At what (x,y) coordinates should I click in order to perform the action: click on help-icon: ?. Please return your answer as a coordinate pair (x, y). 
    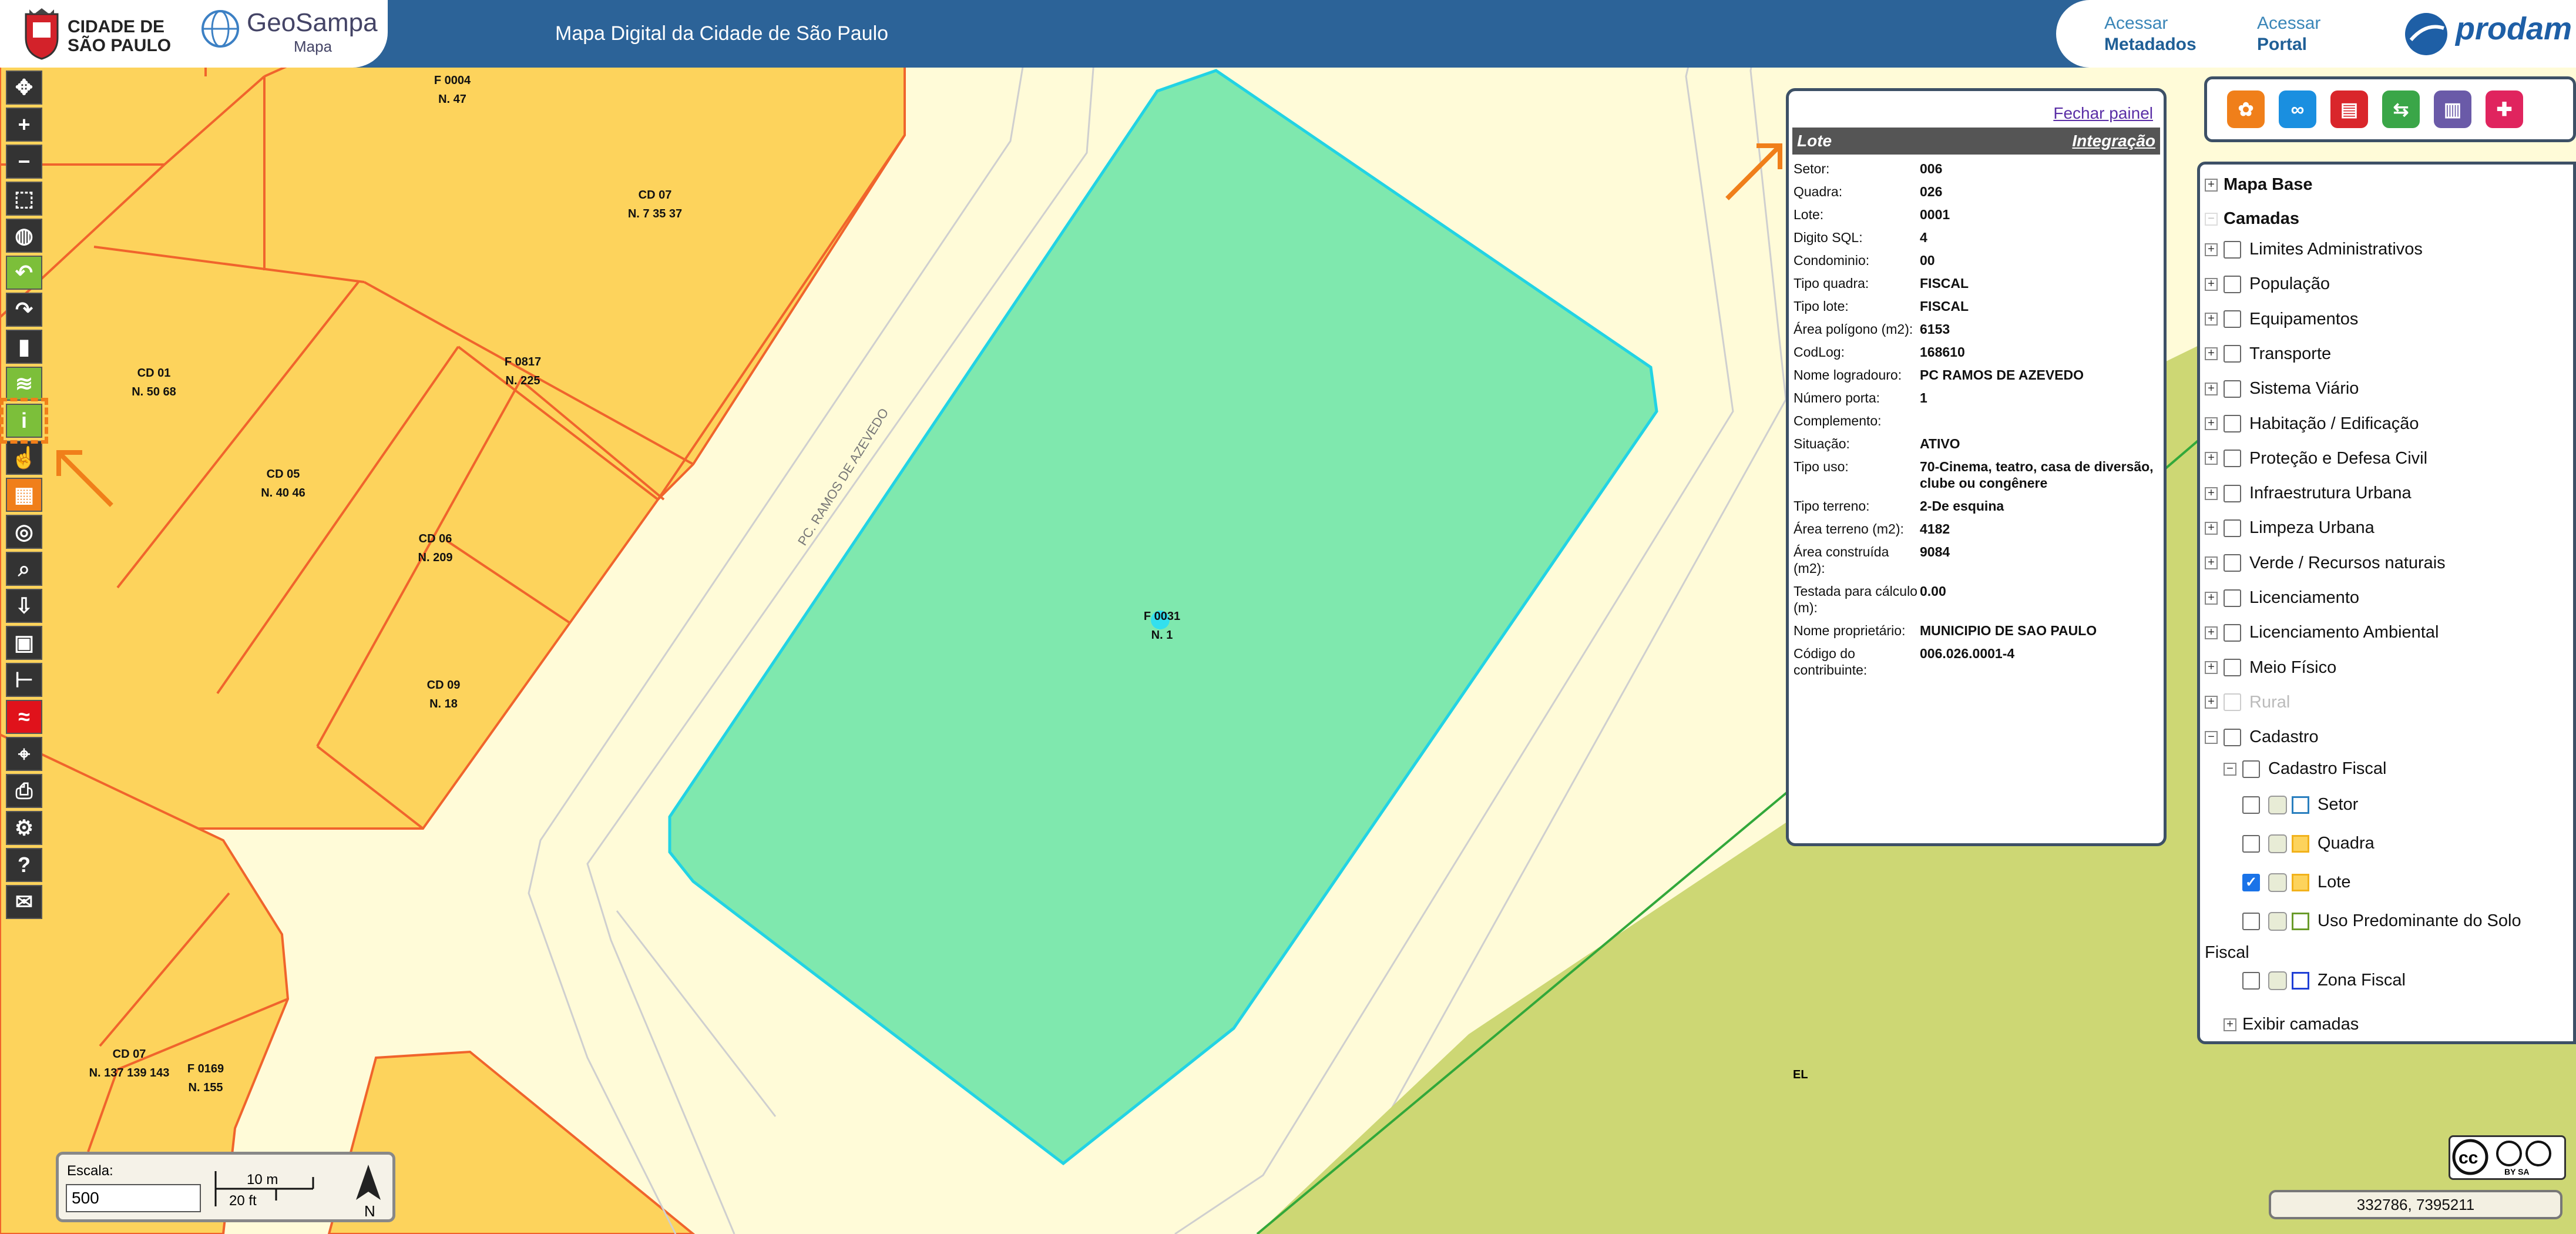
    Looking at the image, I should click on (24, 865).